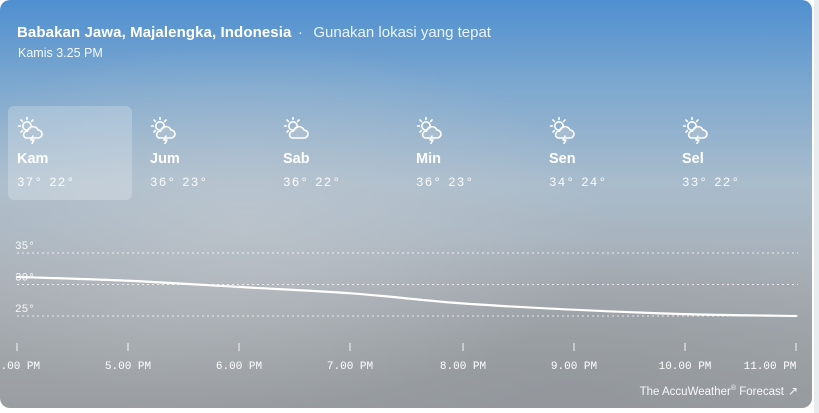 The image size is (819, 413). I want to click on day-name: Kam, so click(33, 159).